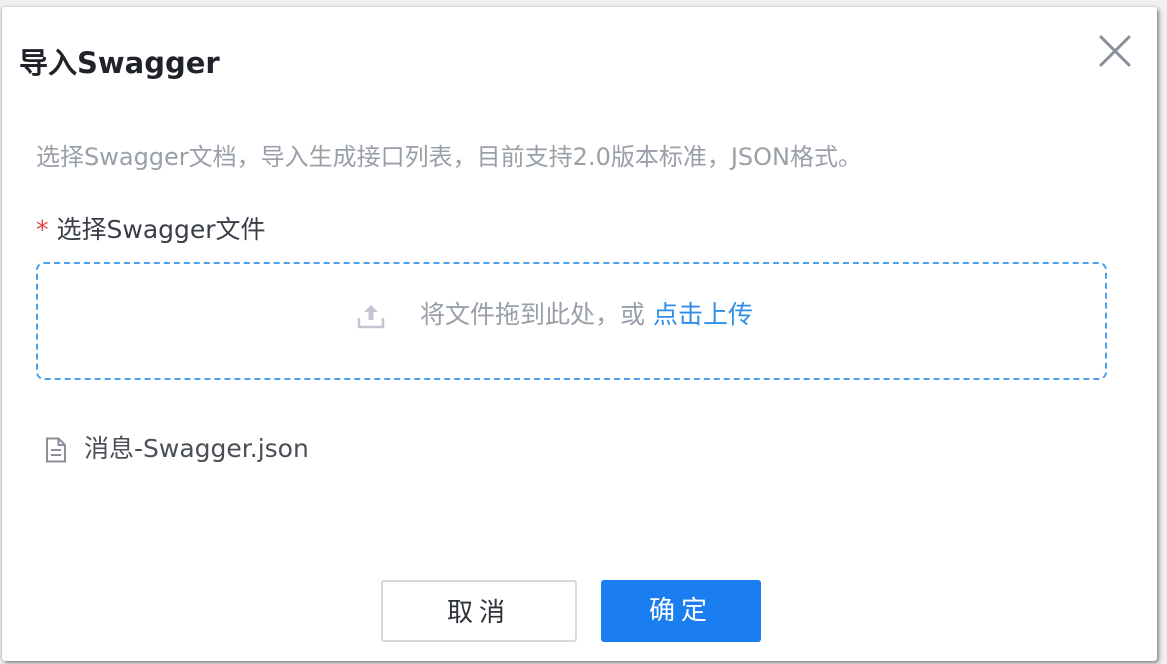 This screenshot has width=1167, height=664. I want to click on close-icon, so click(1115, 51).